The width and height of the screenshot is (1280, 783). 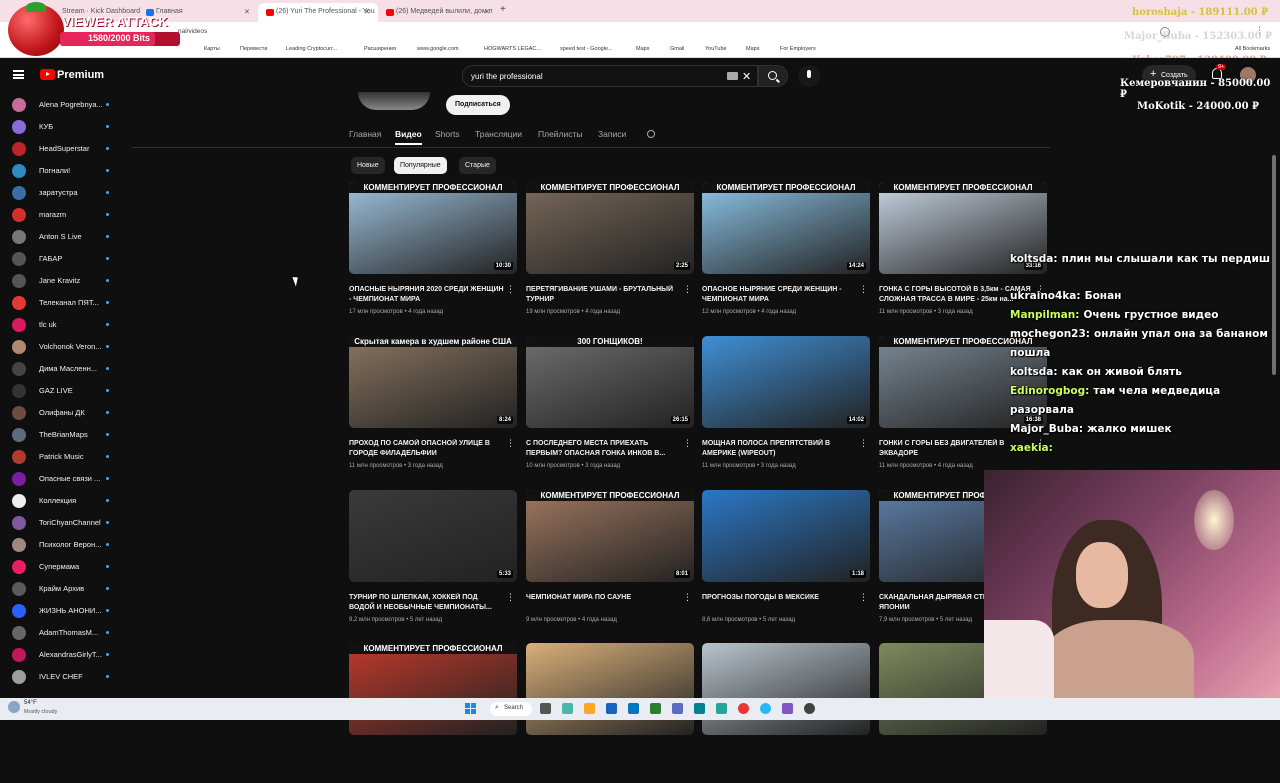 What do you see at coordinates (447, 134) in the screenshot?
I see `tab-shorts: Shorts` at bounding box center [447, 134].